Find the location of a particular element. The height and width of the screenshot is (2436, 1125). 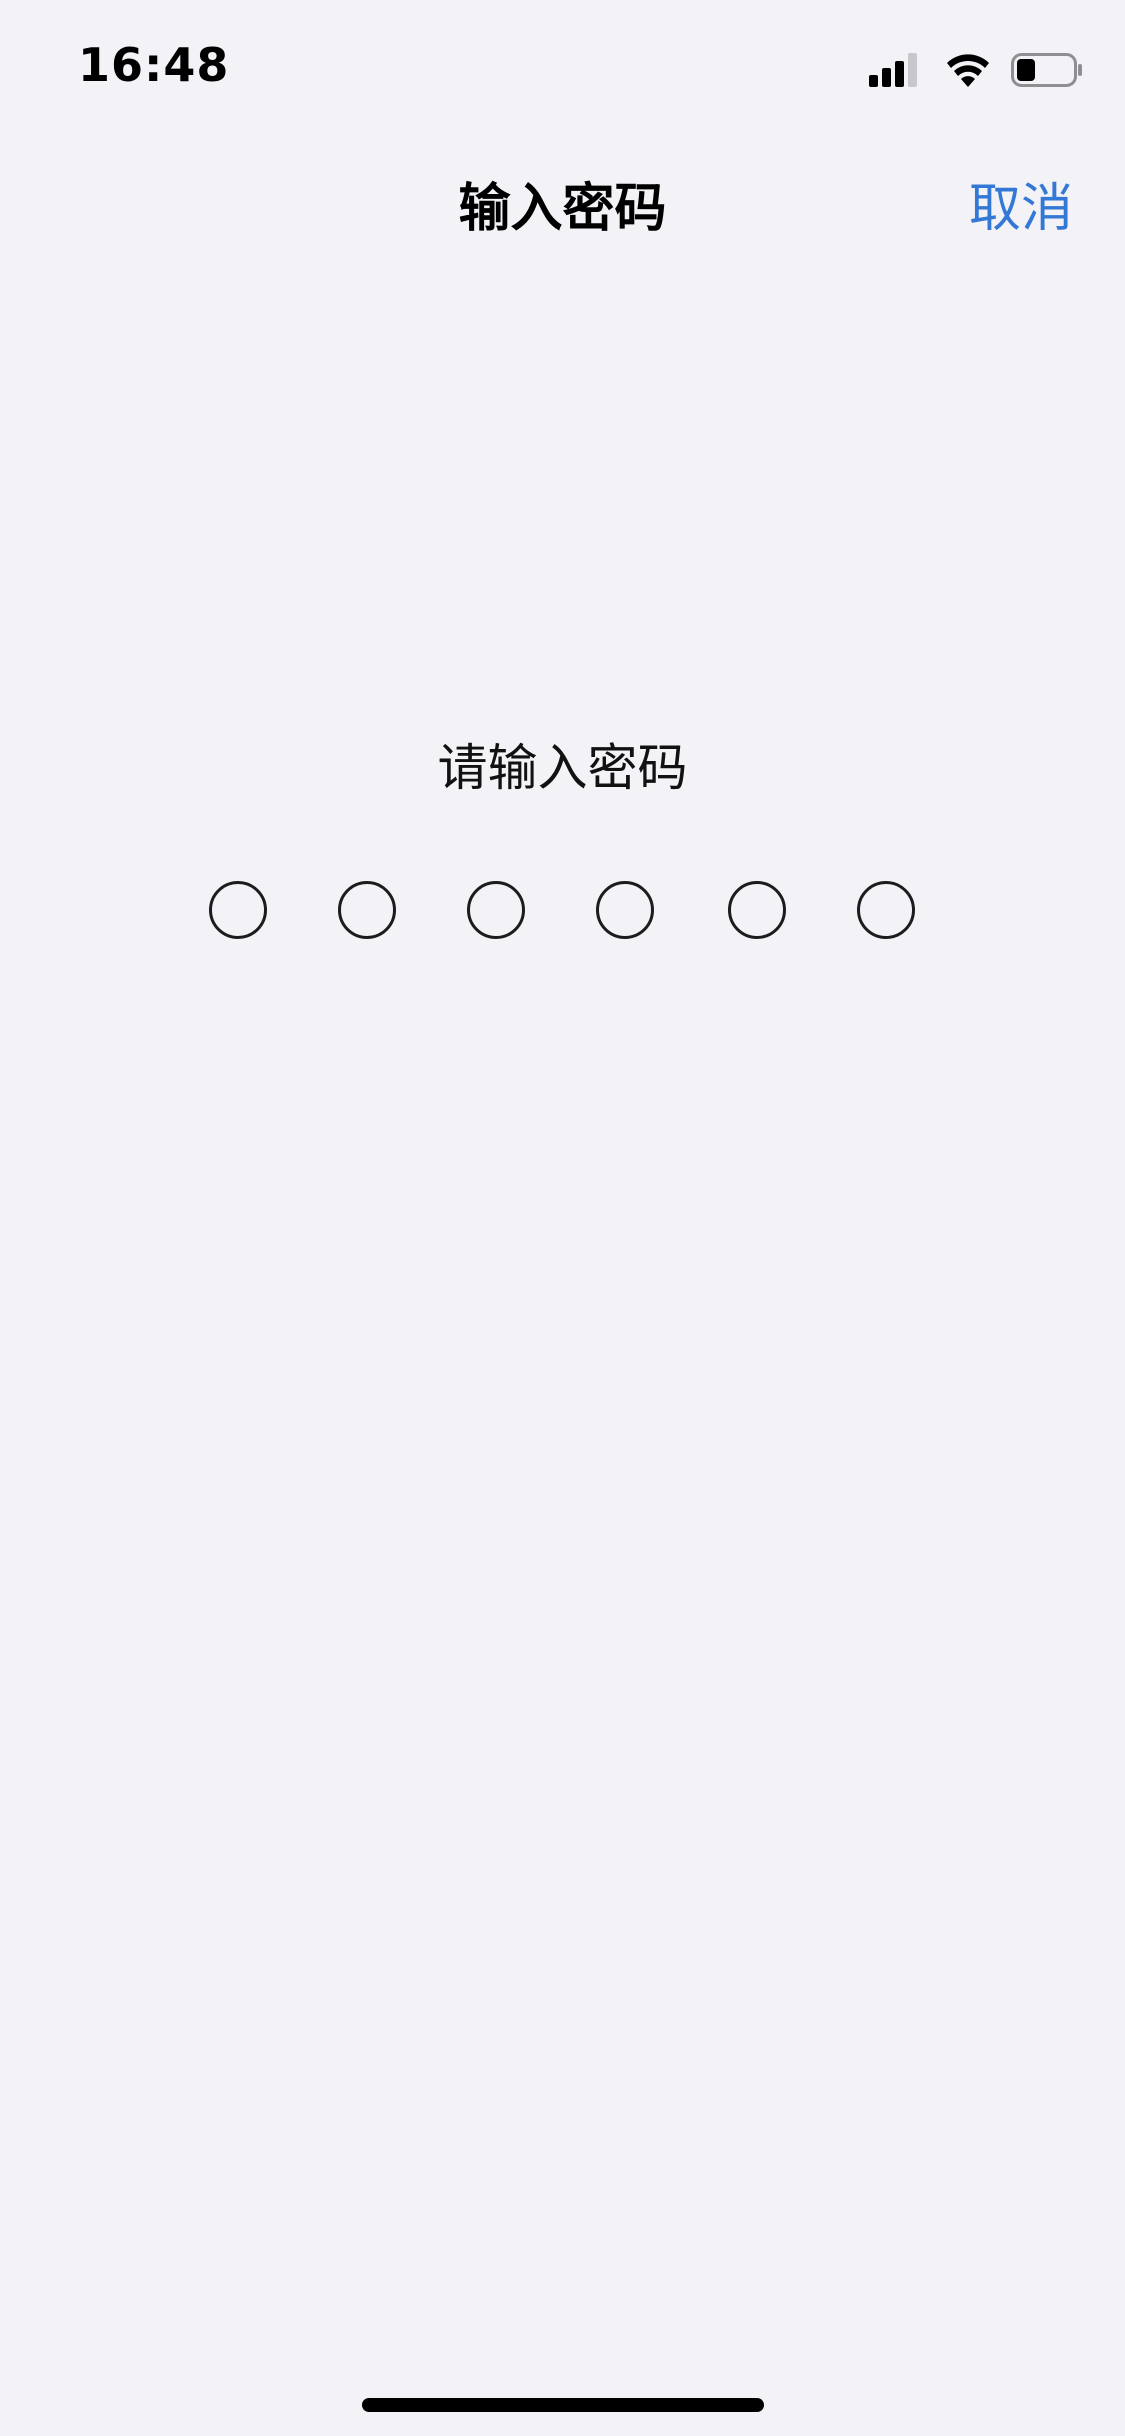

nav-bar: 输入密码 取消 is located at coordinates (562, 198).